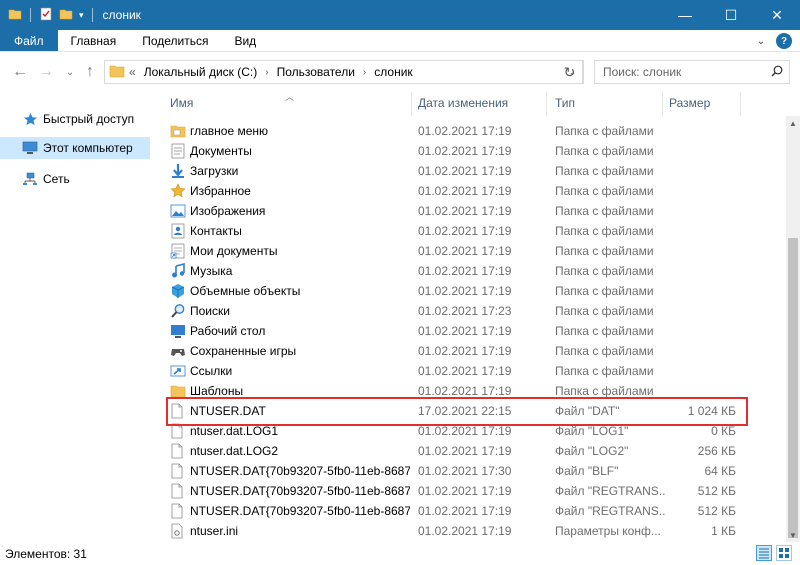 Image resolution: width=800 pixels, height=565 pixels. Describe the element at coordinates (94, 40) in the screenshot. I see `tab-home: Главная` at that location.